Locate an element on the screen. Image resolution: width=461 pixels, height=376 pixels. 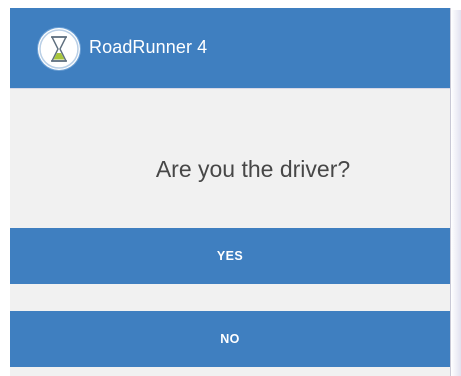
driver-question: Are you the driver? is located at coordinates (253, 169).